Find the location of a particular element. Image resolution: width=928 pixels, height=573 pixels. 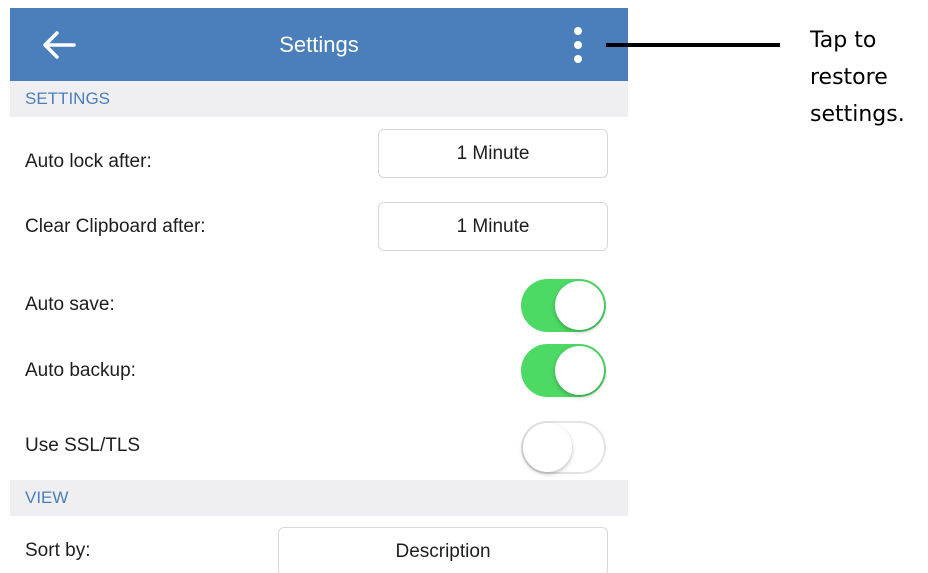

section-header-view: VIEW is located at coordinates (319, 498).